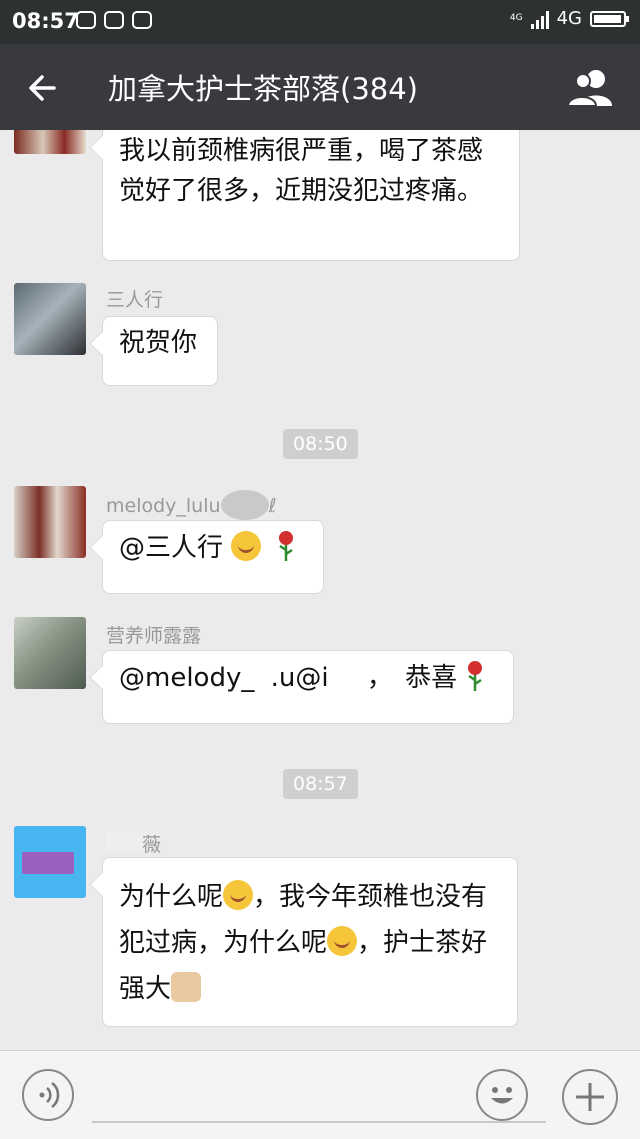  What do you see at coordinates (186, 987) in the screenshot?
I see `thumbs-up-icon` at bounding box center [186, 987].